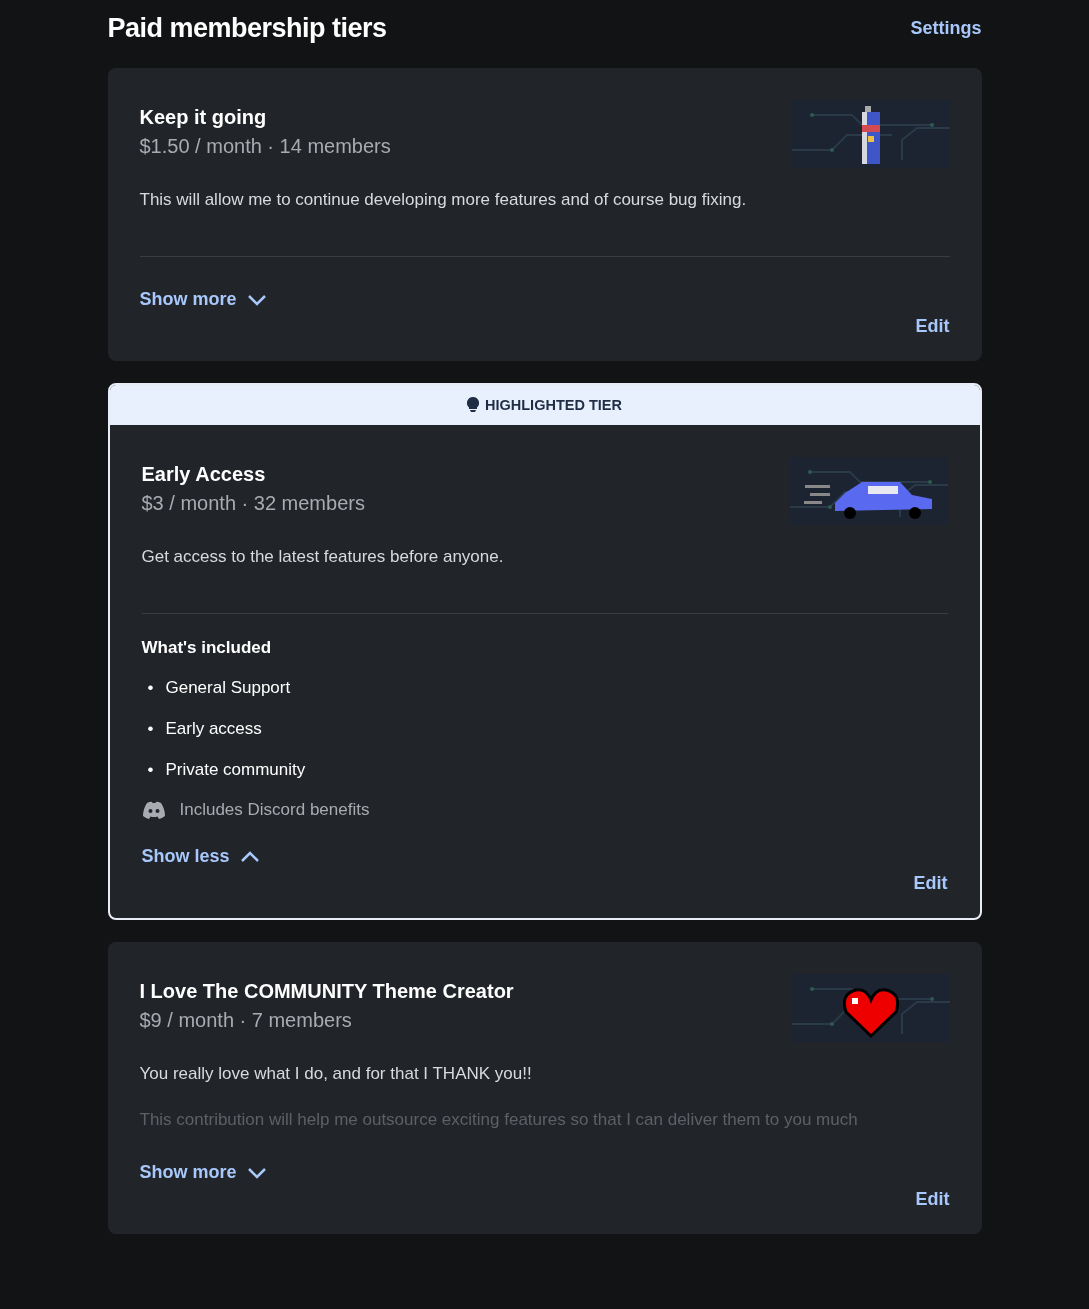 Image resolution: width=1089 pixels, height=1309 pixels. I want to click on tier-name: Early Access, so click(204, 474).